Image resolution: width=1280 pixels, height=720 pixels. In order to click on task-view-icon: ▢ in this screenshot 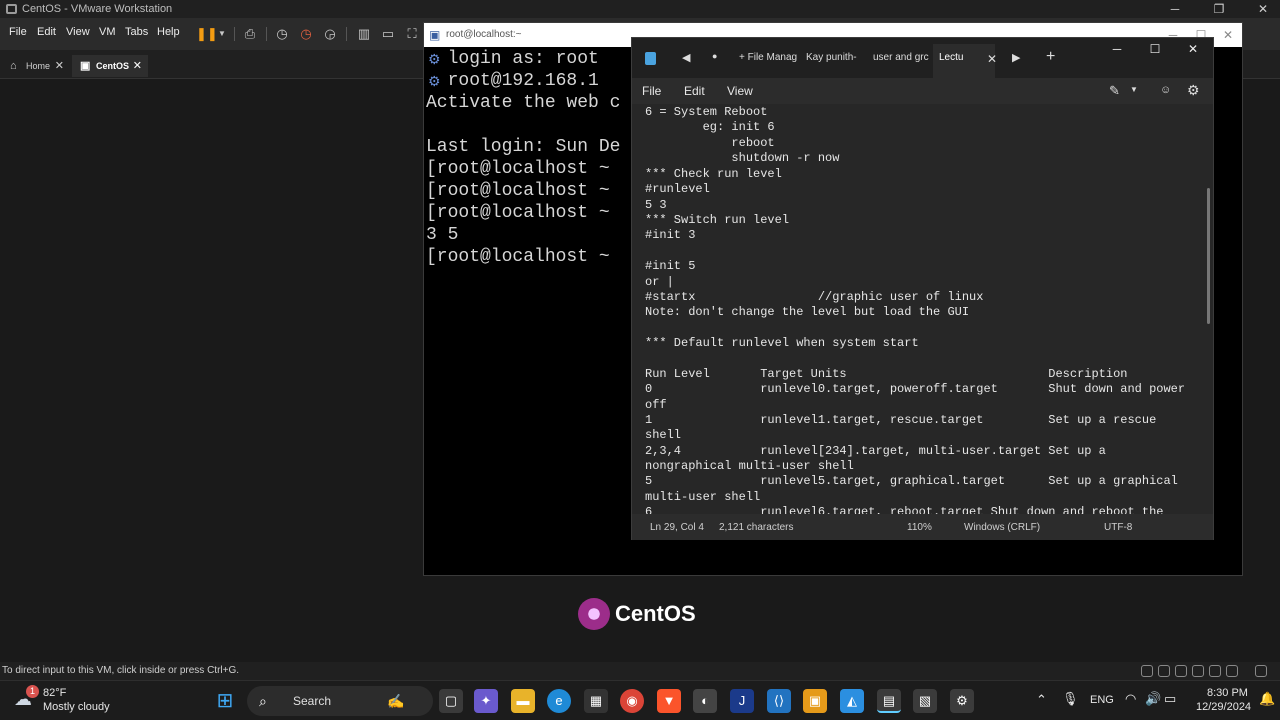, I will do `click(451, 701)`.